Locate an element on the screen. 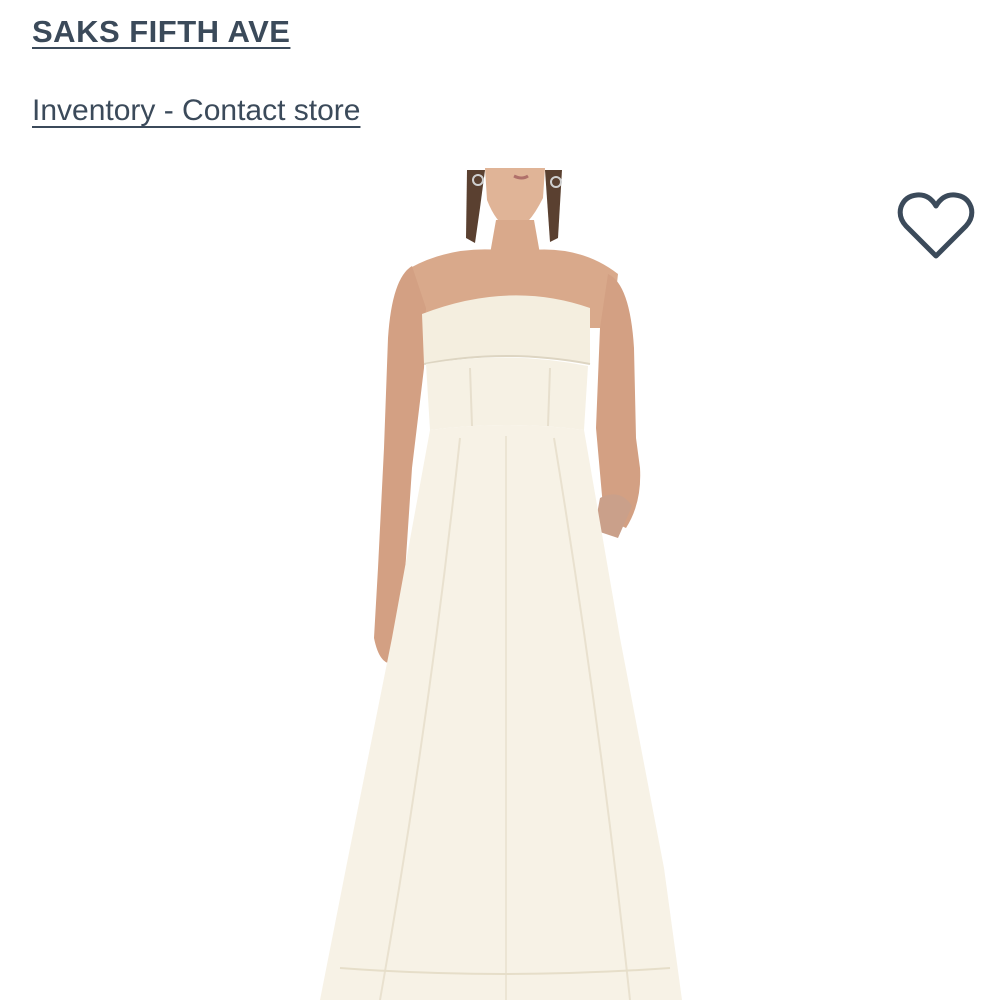 This screenshot has width=1000, height=1000. inventory-contact-store-link: Inventory - Contact store is located at coordinates (196, 111).